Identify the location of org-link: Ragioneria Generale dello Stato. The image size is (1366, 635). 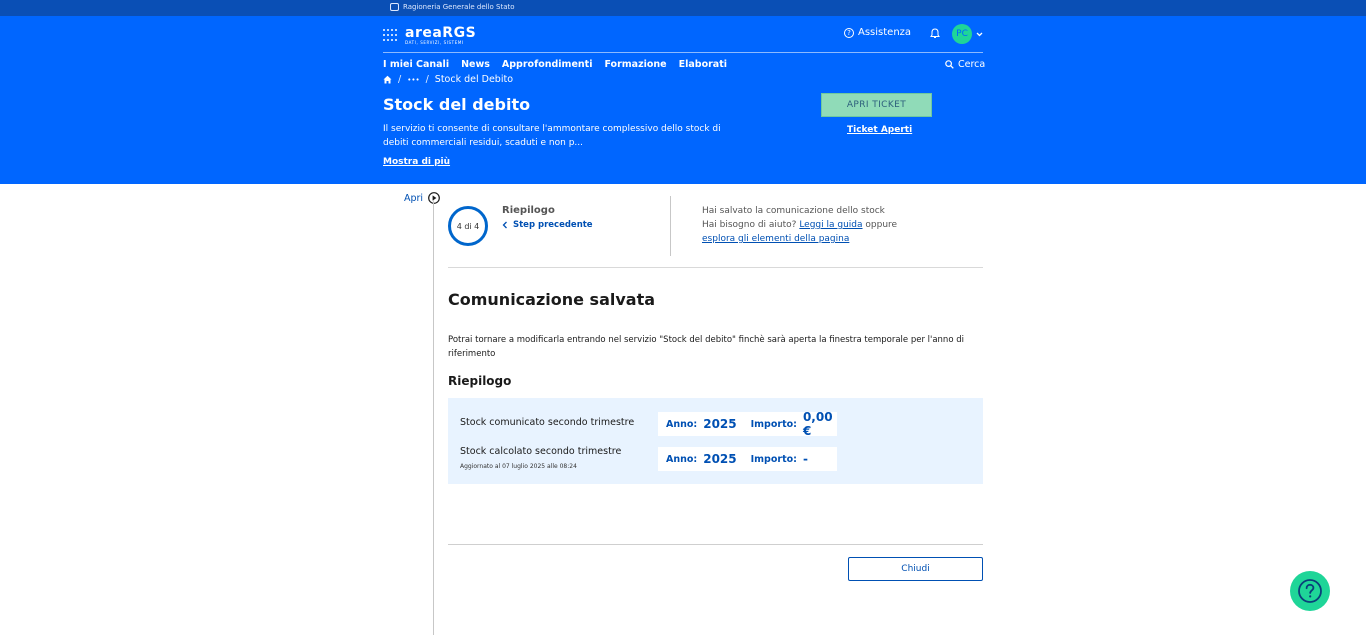
(452, 7).